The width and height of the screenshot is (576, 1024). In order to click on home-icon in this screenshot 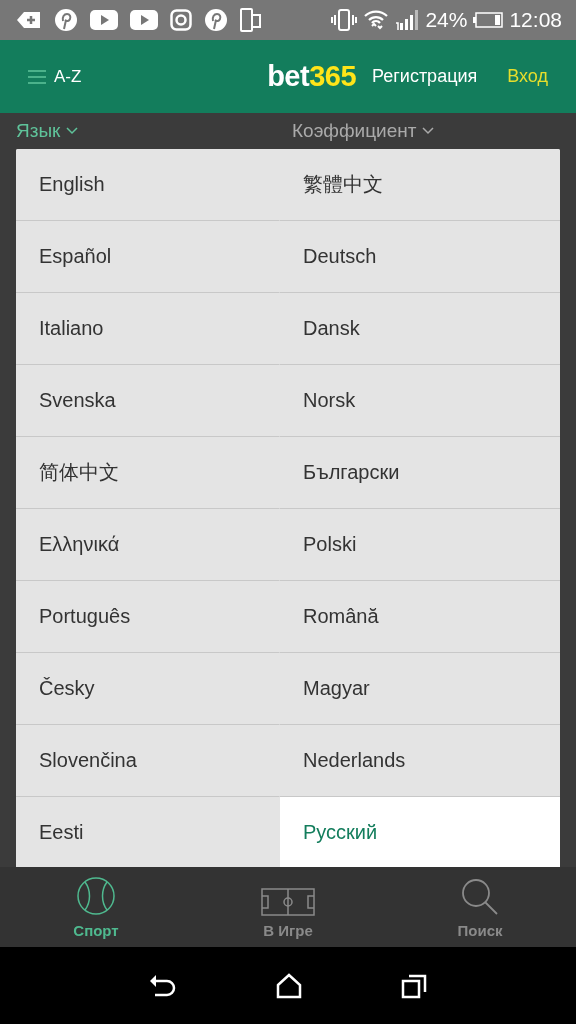, I will do `click(289, 985)`.